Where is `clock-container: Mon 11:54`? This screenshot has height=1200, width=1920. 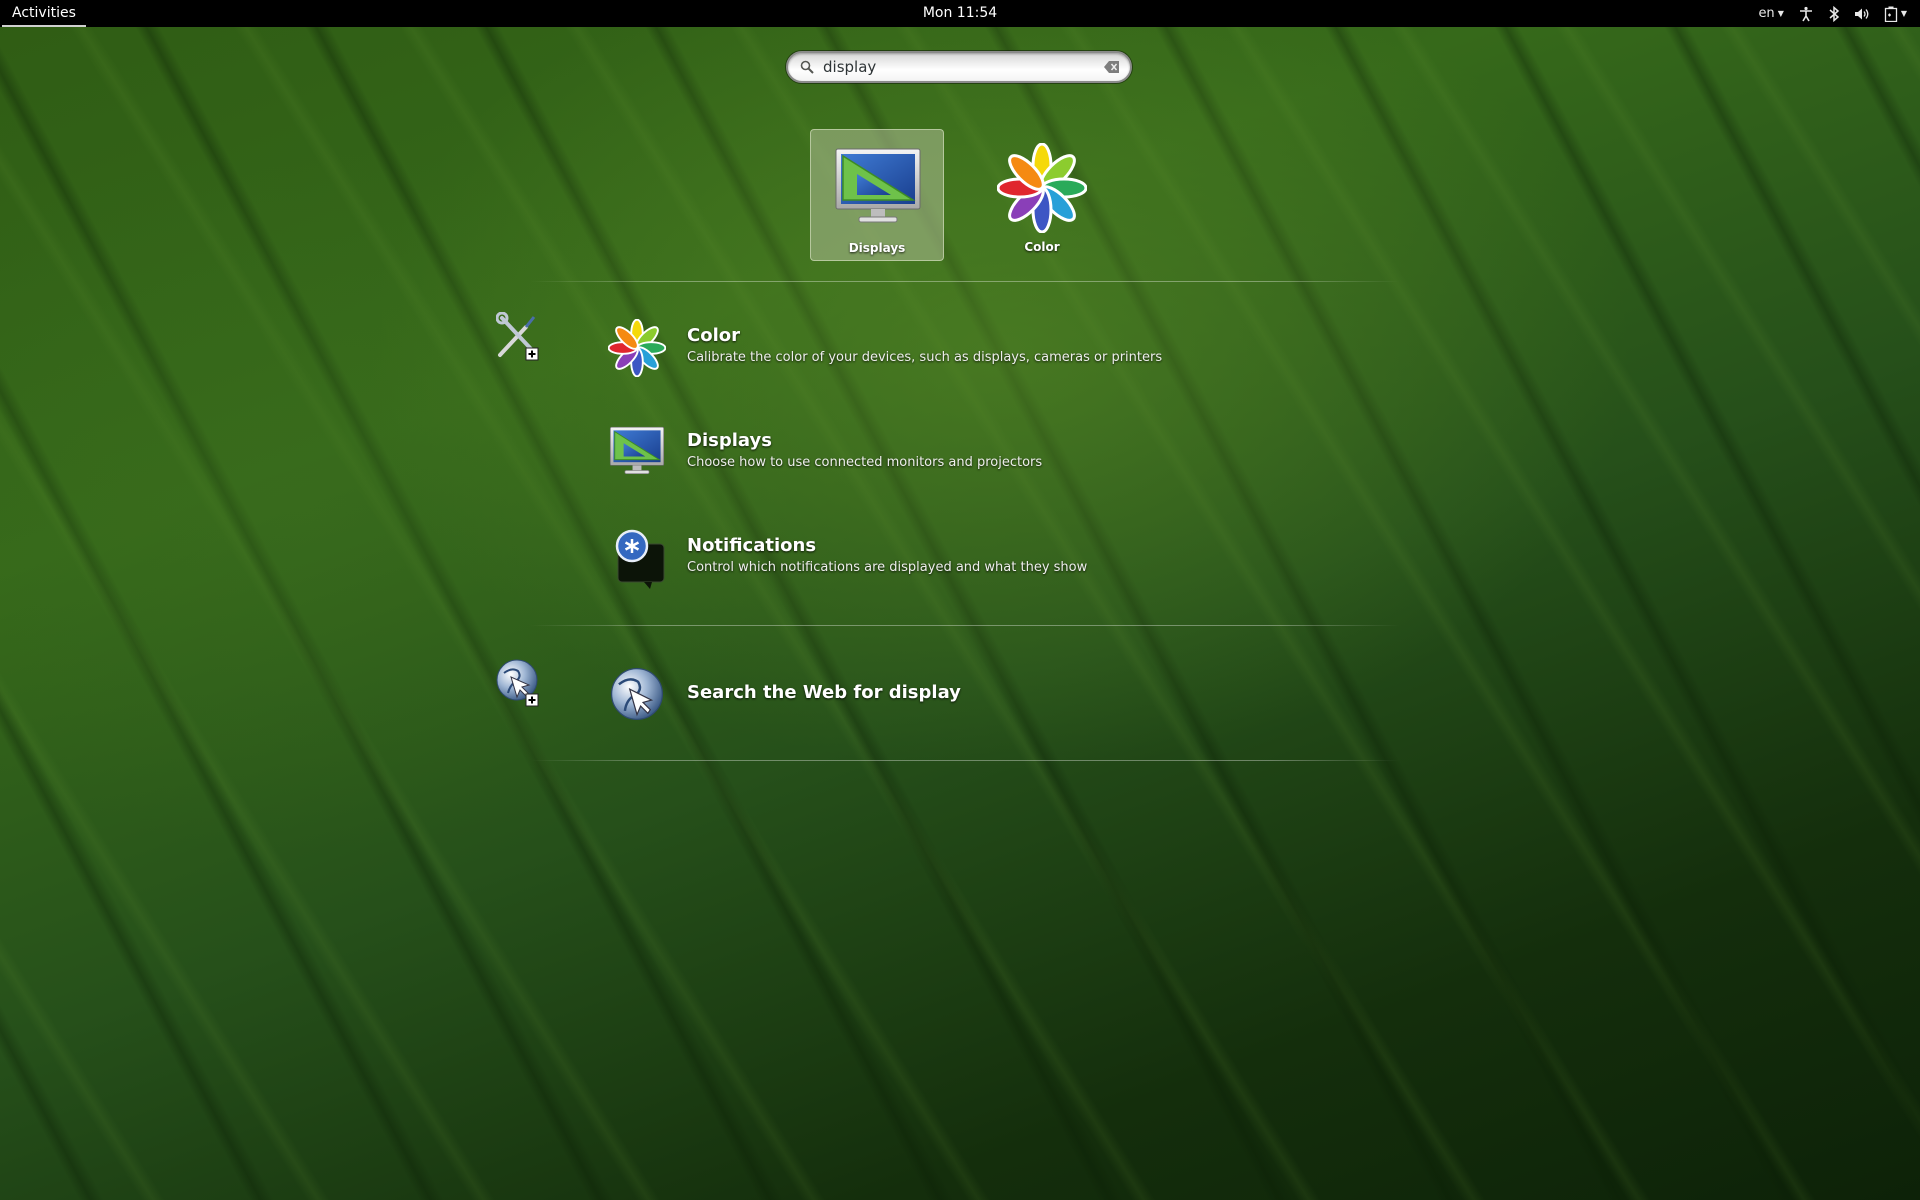
clock-container: Mon 11:54 is located at coordinates (960, 13).